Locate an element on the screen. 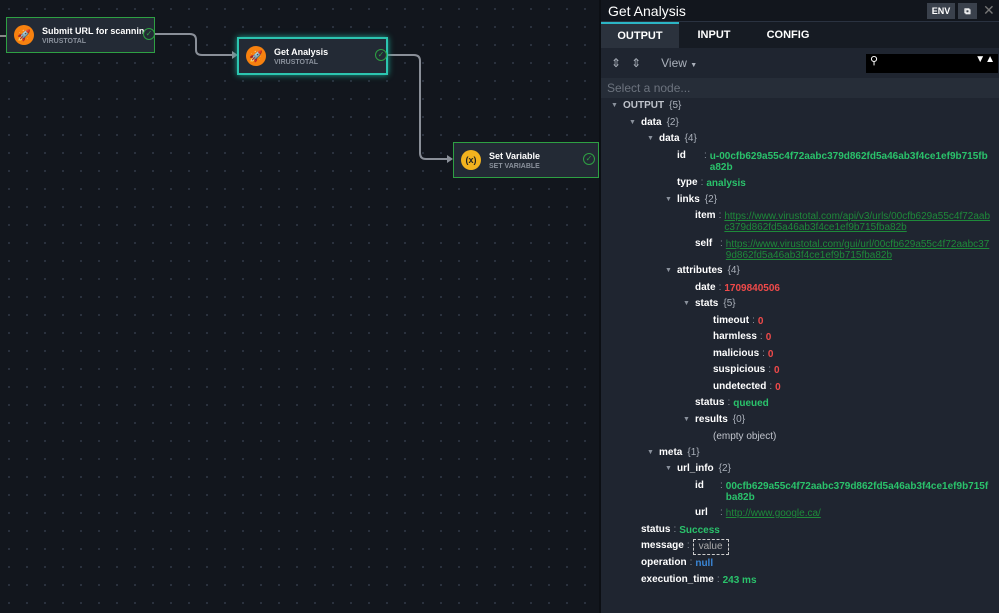  tree-count: {0} is located at coordinates (739, 419).